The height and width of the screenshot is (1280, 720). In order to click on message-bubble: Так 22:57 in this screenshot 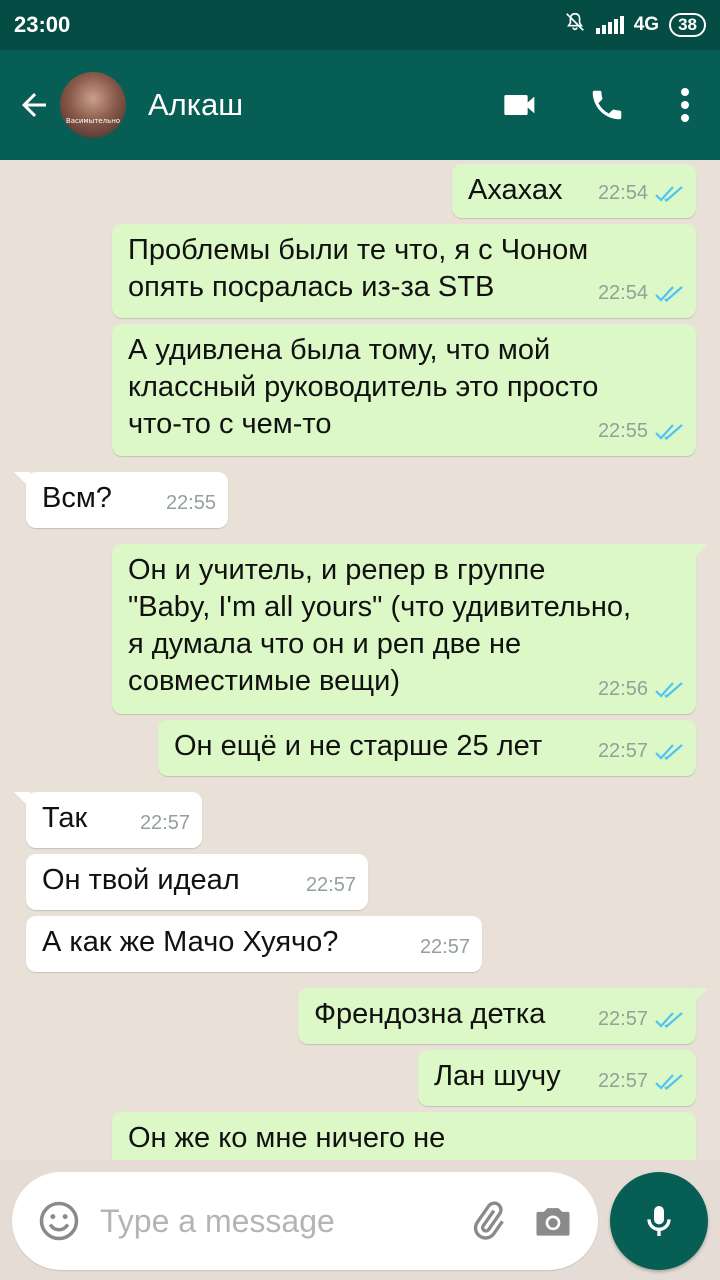, I will do `click(108, 820)`.